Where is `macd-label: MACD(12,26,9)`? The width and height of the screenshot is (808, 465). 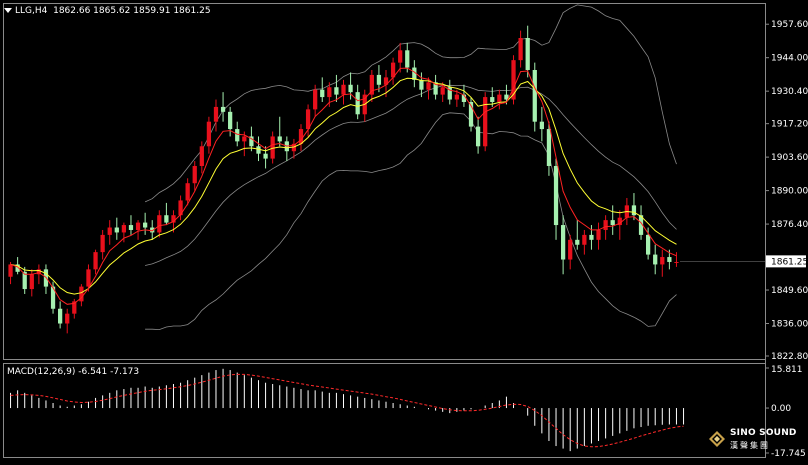
macd-label: MACD(12,26,9) is located at coordinates (41, 372).